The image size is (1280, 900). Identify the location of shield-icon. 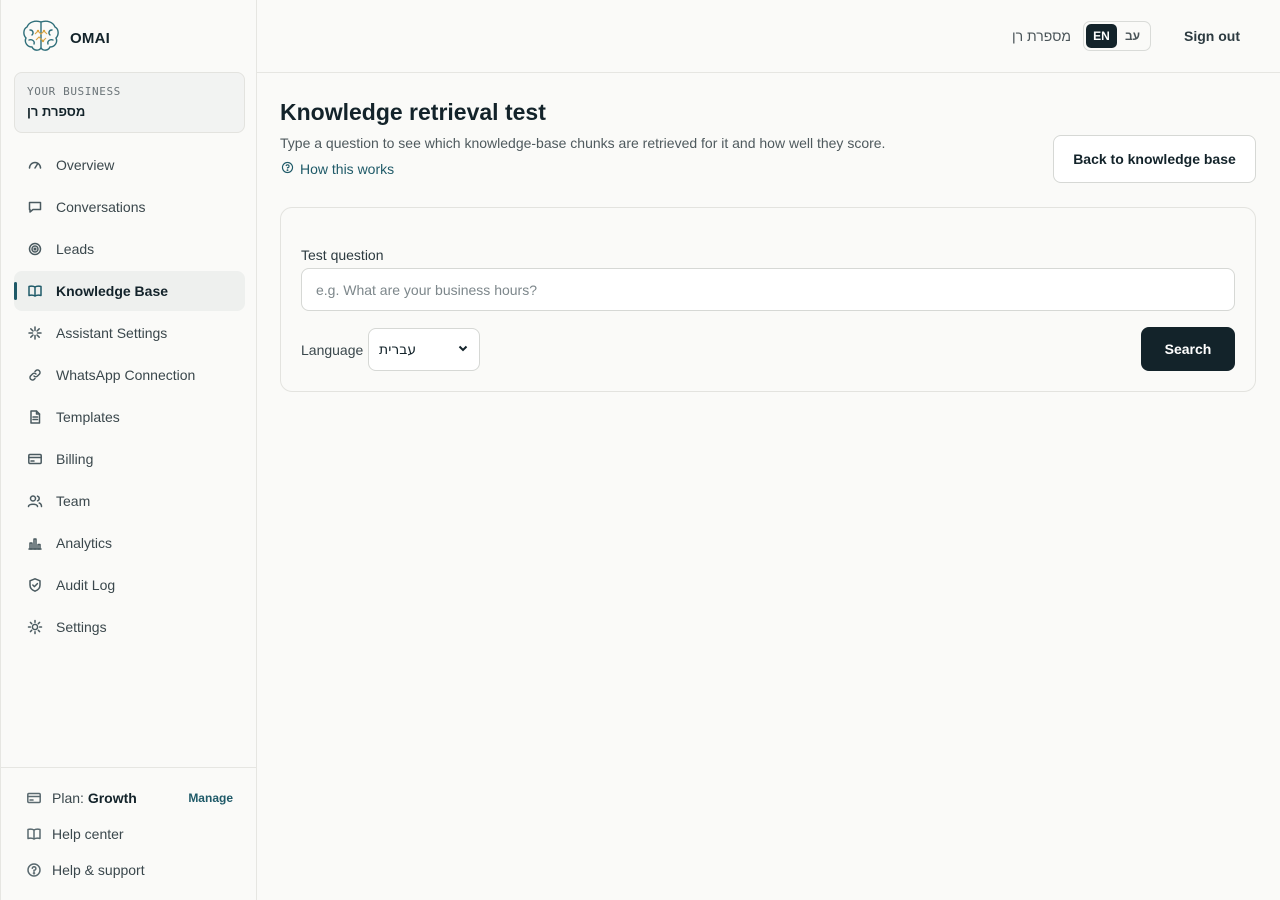
(35, 585).